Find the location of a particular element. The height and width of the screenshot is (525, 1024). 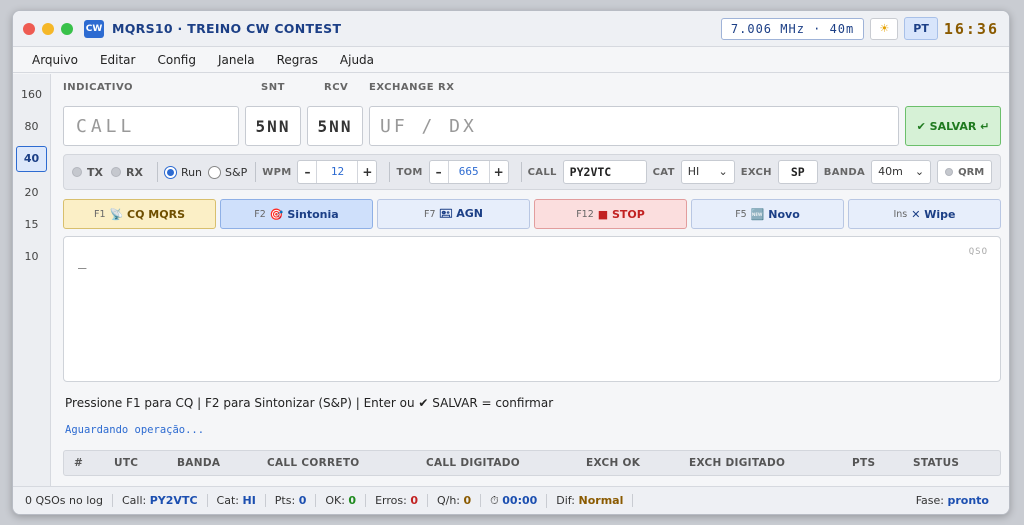

sp-label: S&P is located at coordinates (236, 172).